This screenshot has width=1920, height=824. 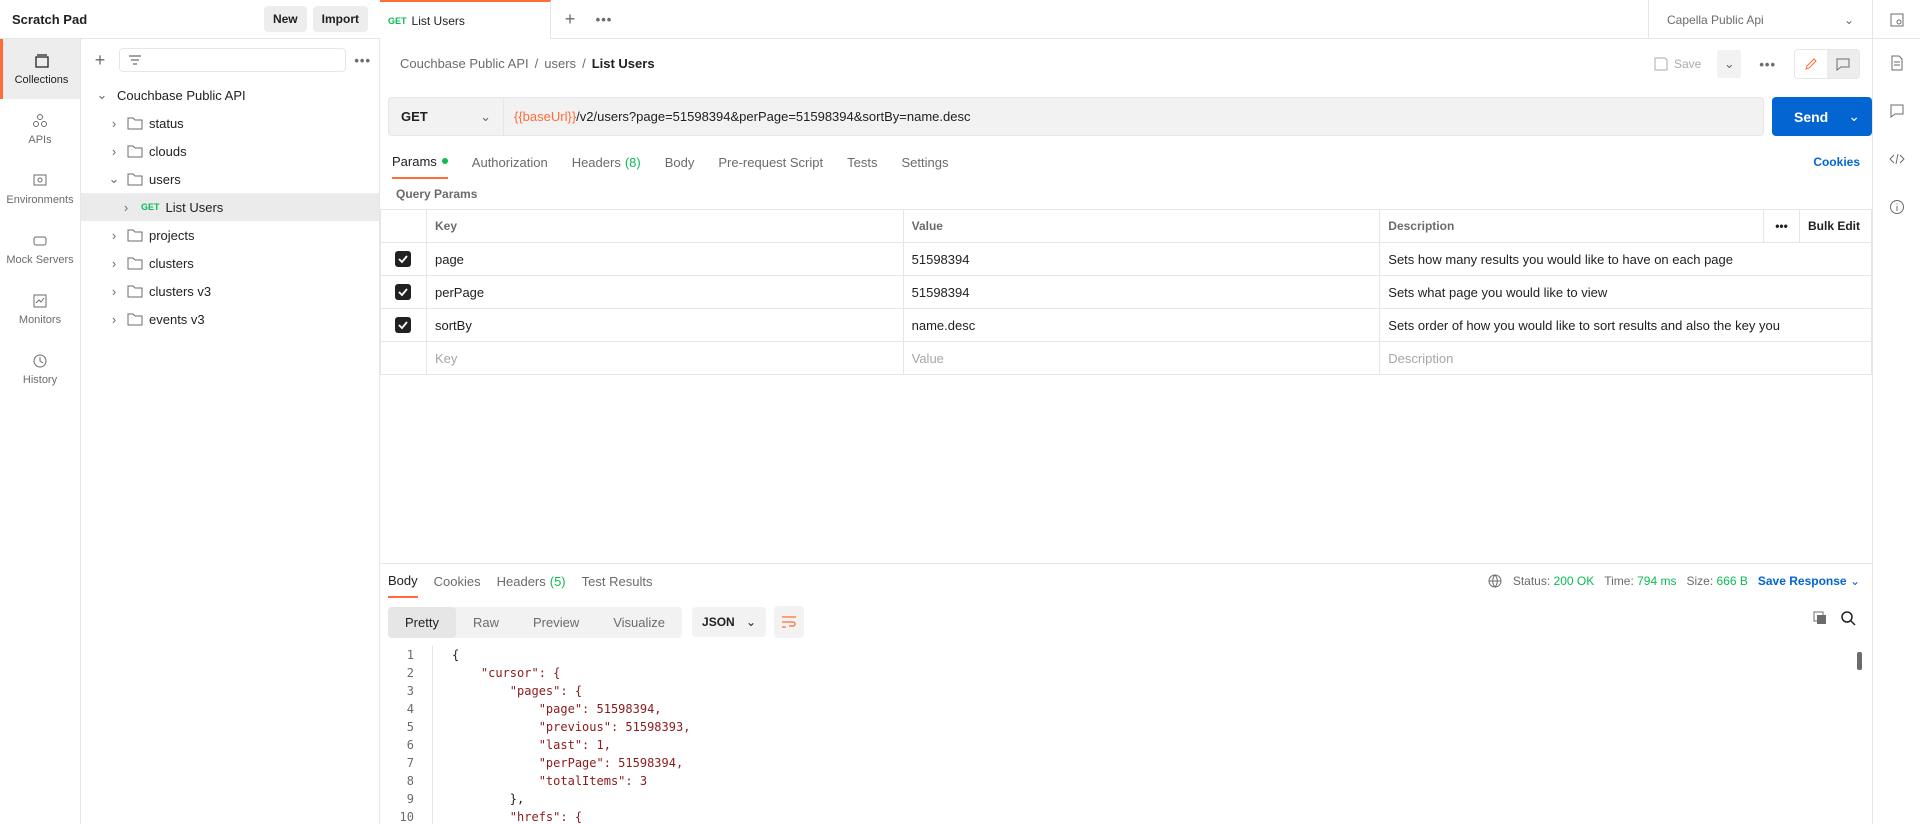 What do you see at coordinates (1141, 358) in the screenshot?
I see `new-value-input: Value` at bounding box center [1141, 358].